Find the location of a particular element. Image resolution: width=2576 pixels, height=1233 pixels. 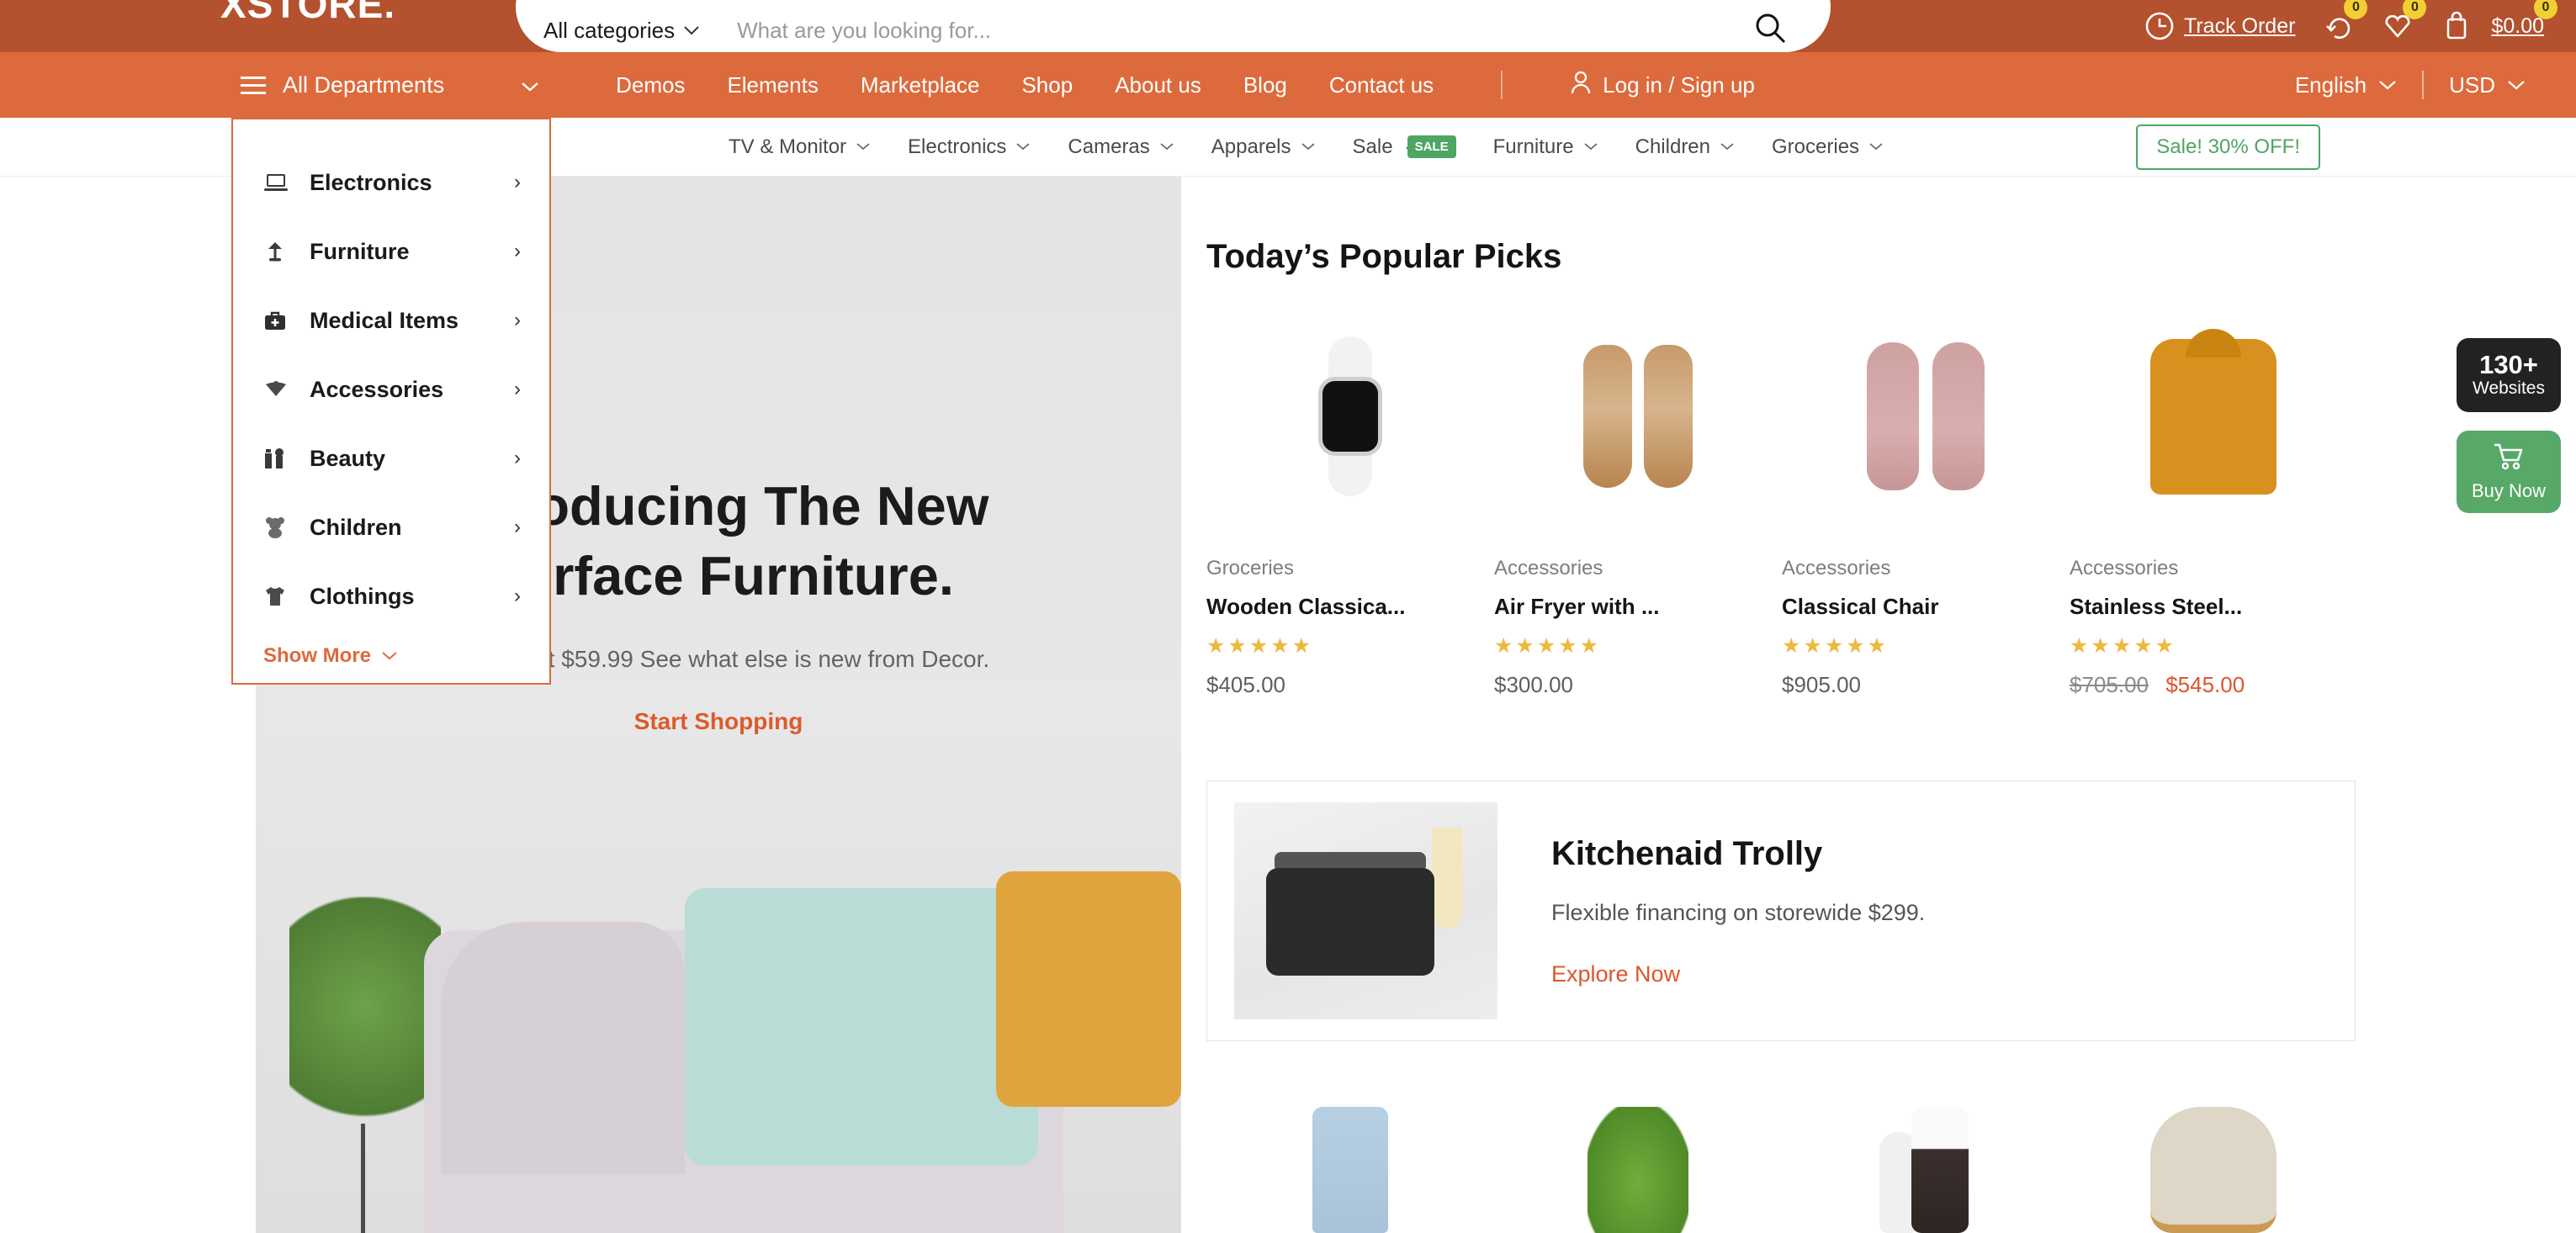

topbar-actions: Track Order 0 0 0 $0.00 is located at coordinates (2346, 26).